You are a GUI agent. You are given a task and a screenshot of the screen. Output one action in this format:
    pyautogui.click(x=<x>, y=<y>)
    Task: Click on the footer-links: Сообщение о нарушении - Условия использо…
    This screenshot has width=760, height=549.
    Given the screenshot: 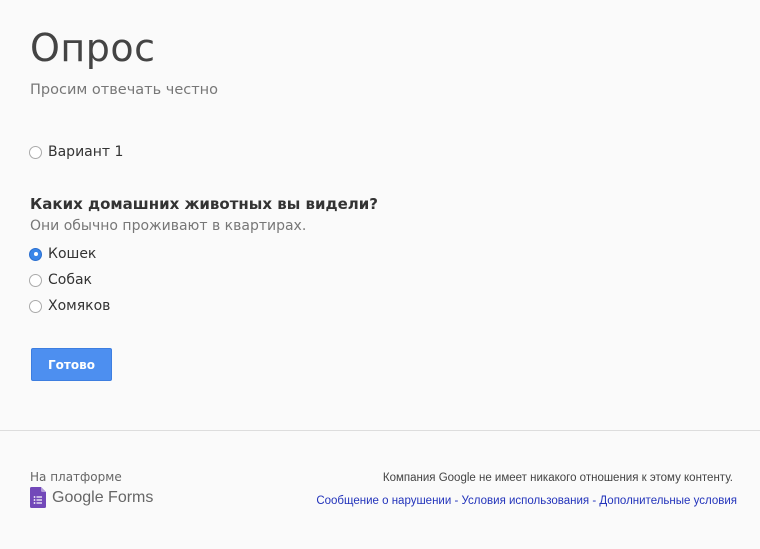 What is the action you would take?
    pyautogui.click(x=526, y=501)
    